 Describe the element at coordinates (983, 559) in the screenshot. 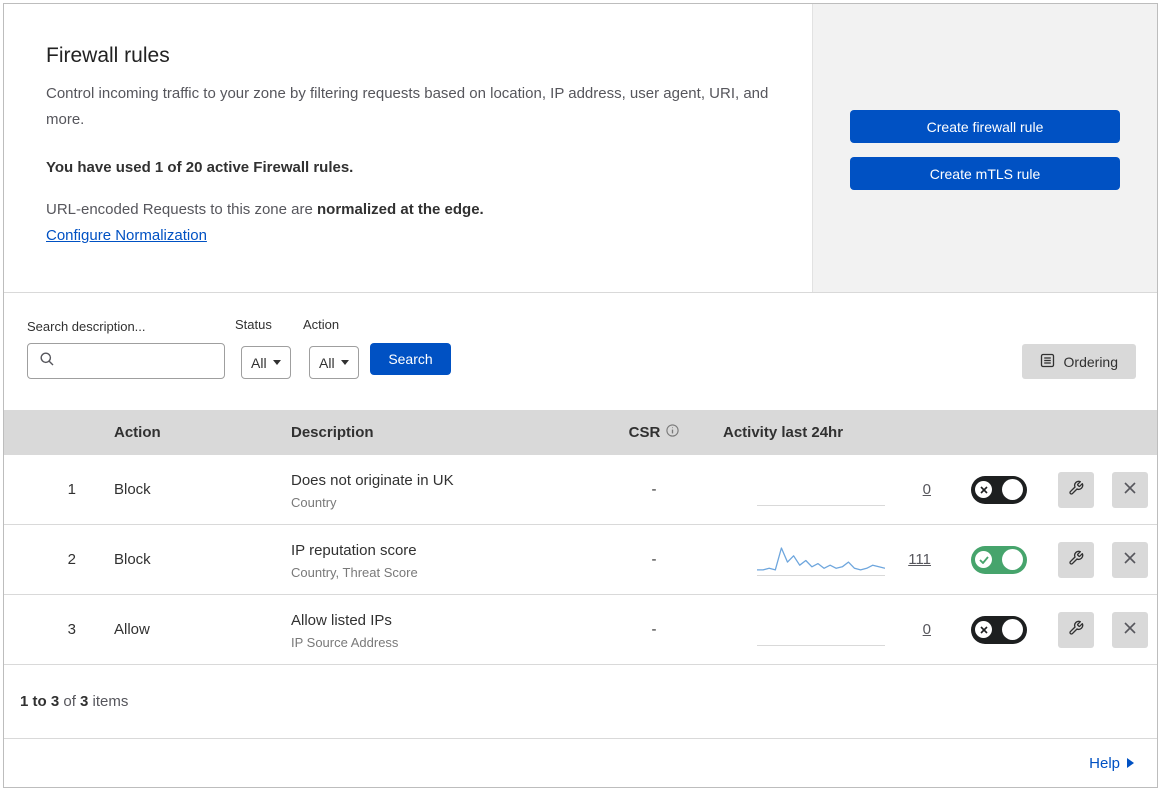

I see `check-icon` at that location.